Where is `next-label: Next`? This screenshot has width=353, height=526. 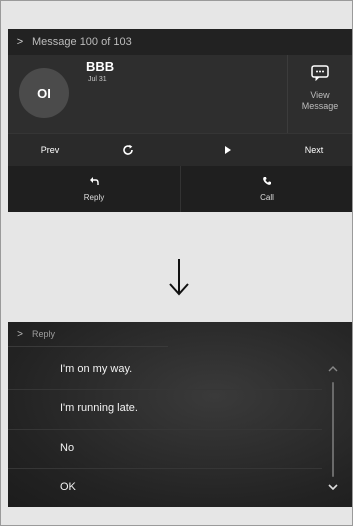
next-label: Next is located at coordinates (314, 150).